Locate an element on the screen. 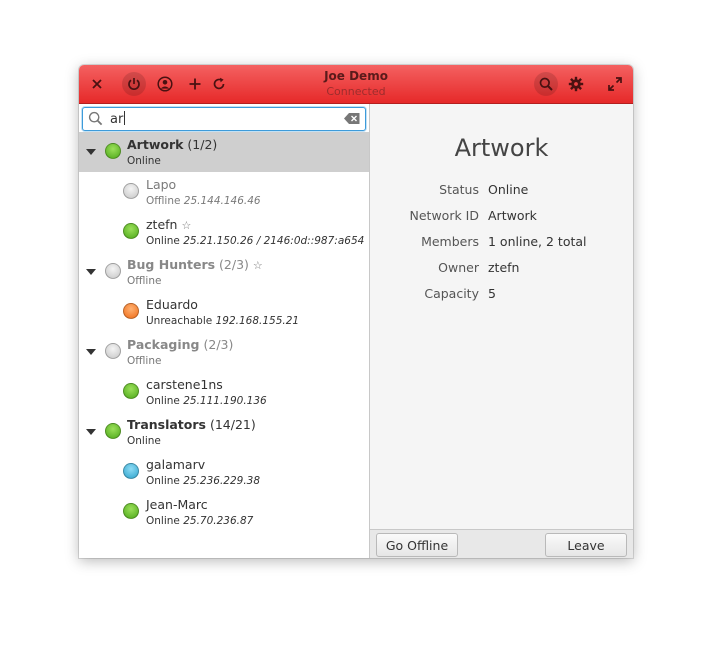 The image size is (712, 652). member-status: Offline 25.144.146.46 is located at coordinates (203, 201).